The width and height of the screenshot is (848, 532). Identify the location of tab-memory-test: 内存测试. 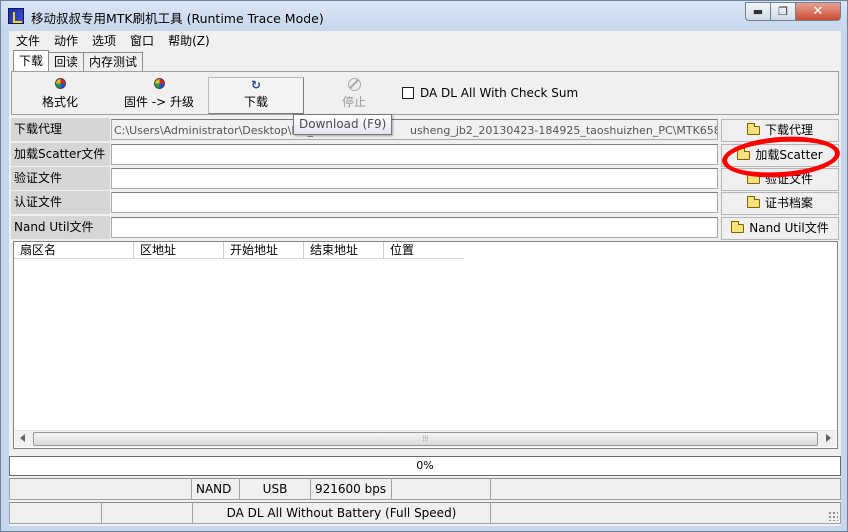
(113, 61).